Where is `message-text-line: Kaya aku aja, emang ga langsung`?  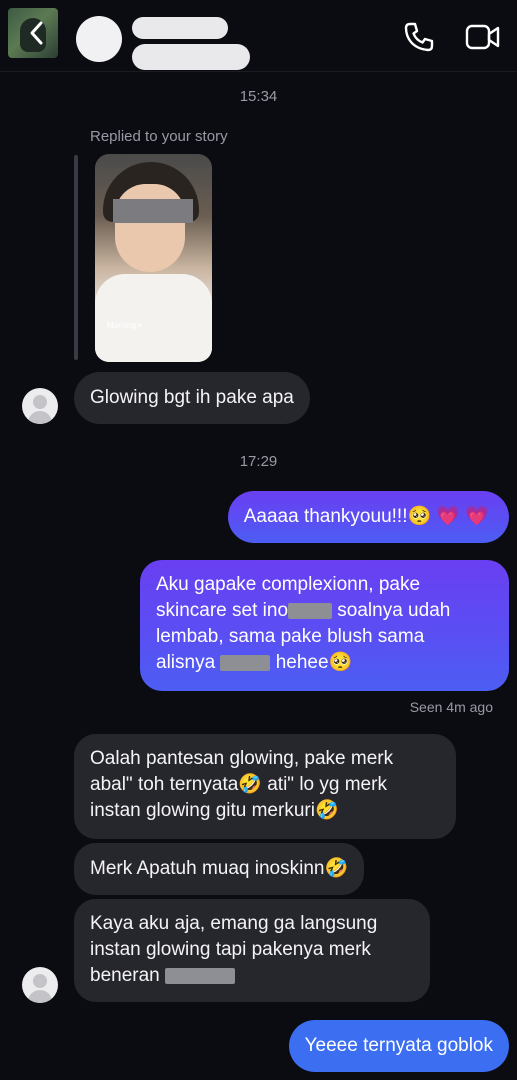 message-text-line: Kaya aku aja, emang ga langsung is located at coordinates (234, 923).